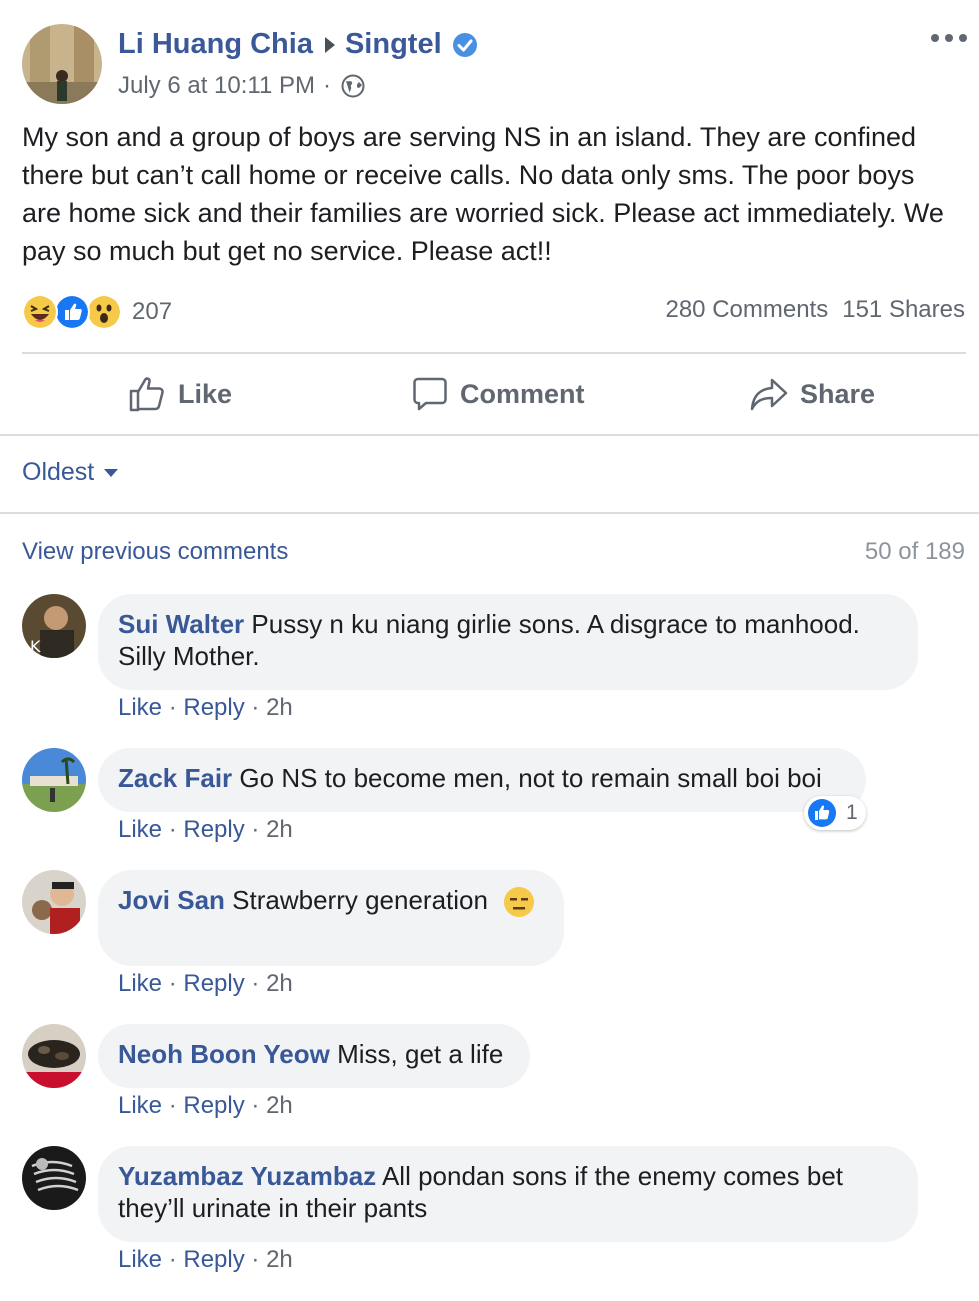  I want to click on posted-to-arrow-icon, so click(329, 44).